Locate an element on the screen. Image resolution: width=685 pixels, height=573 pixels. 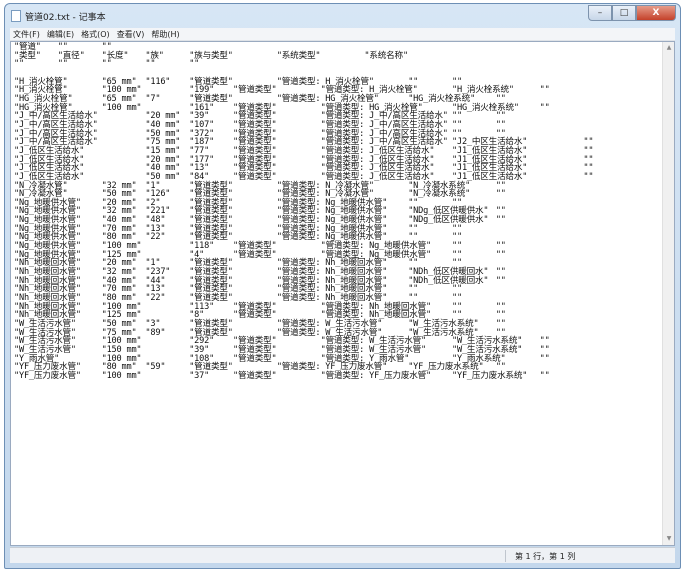
cursor-position: 第 1 行，第 1 列 is located at coordinates (545, 556).